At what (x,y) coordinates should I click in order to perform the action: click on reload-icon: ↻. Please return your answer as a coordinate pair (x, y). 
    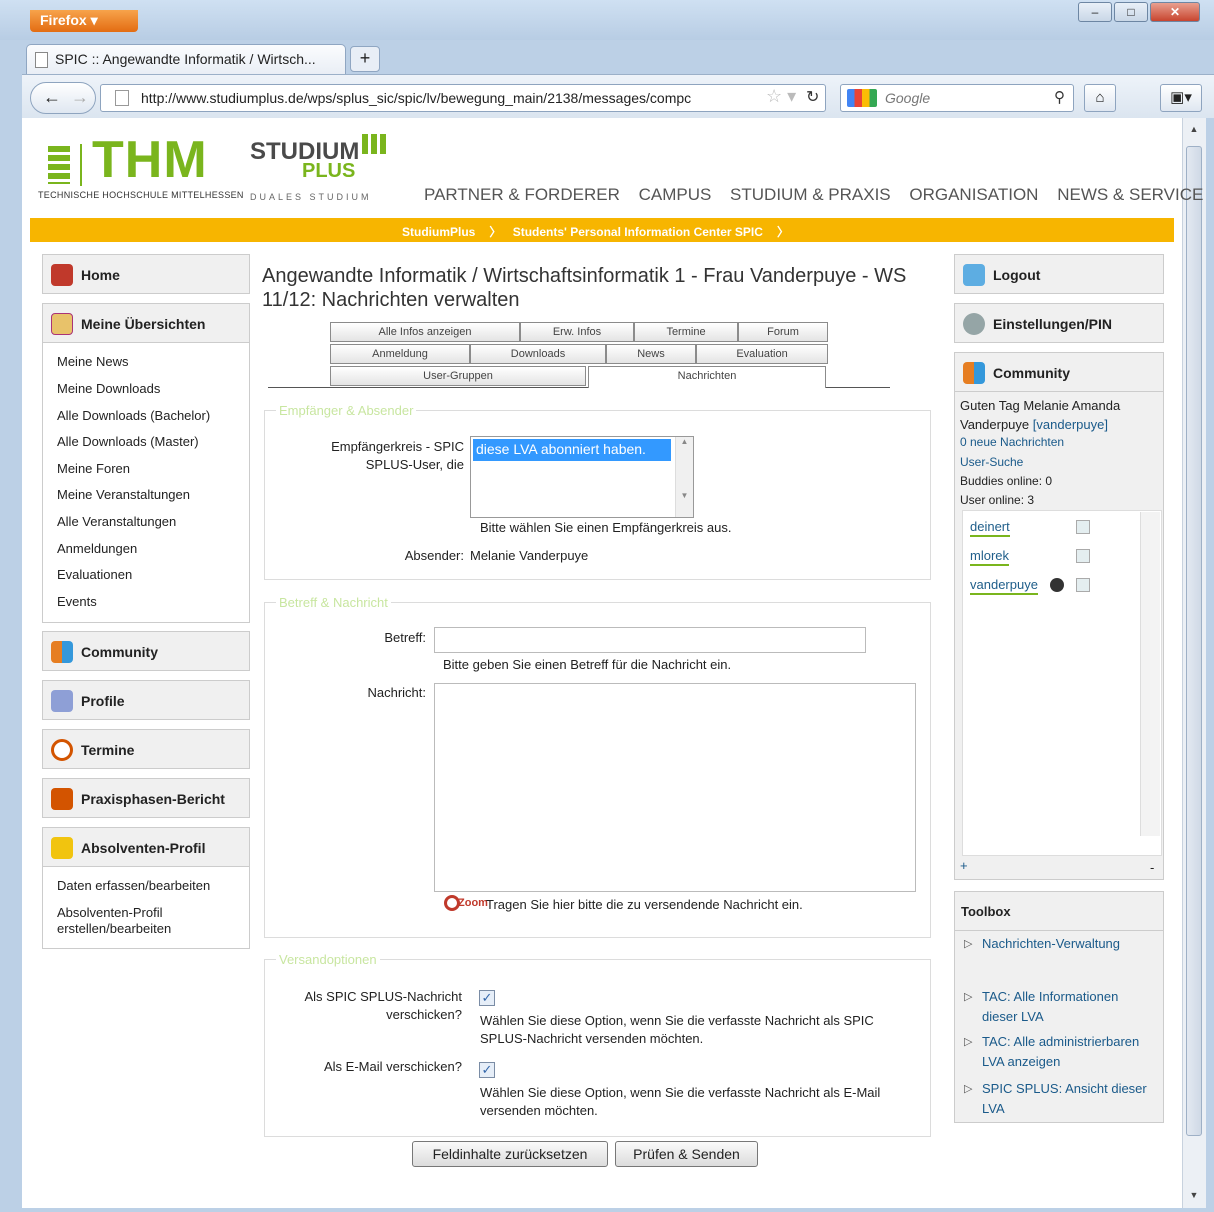
    Looking at the image, I should click on (813, 97).